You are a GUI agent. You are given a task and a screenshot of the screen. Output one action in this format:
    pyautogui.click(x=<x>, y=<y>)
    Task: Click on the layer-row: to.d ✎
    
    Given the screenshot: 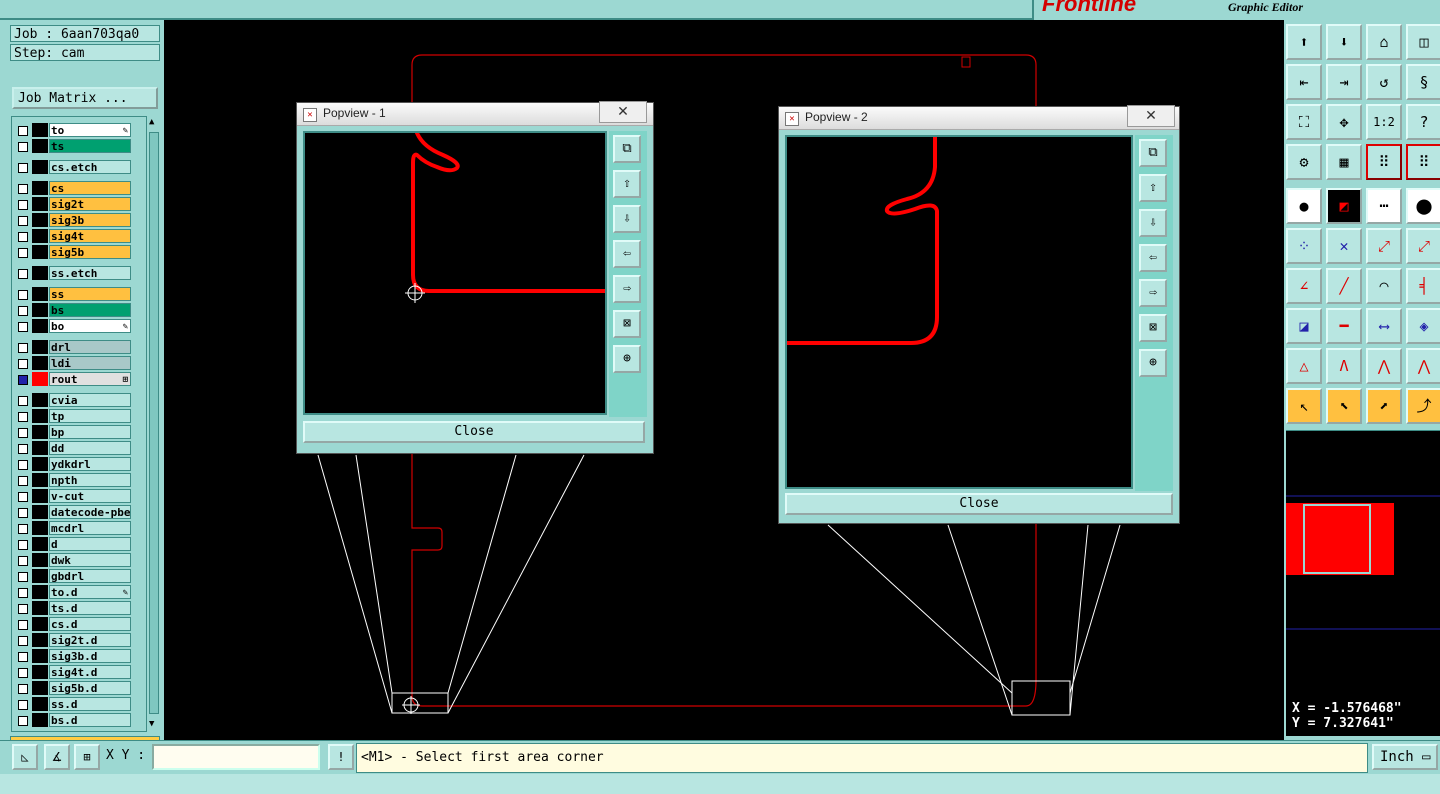 What is the action you would take?
    pyautogui.click(x=79, y=592)
    